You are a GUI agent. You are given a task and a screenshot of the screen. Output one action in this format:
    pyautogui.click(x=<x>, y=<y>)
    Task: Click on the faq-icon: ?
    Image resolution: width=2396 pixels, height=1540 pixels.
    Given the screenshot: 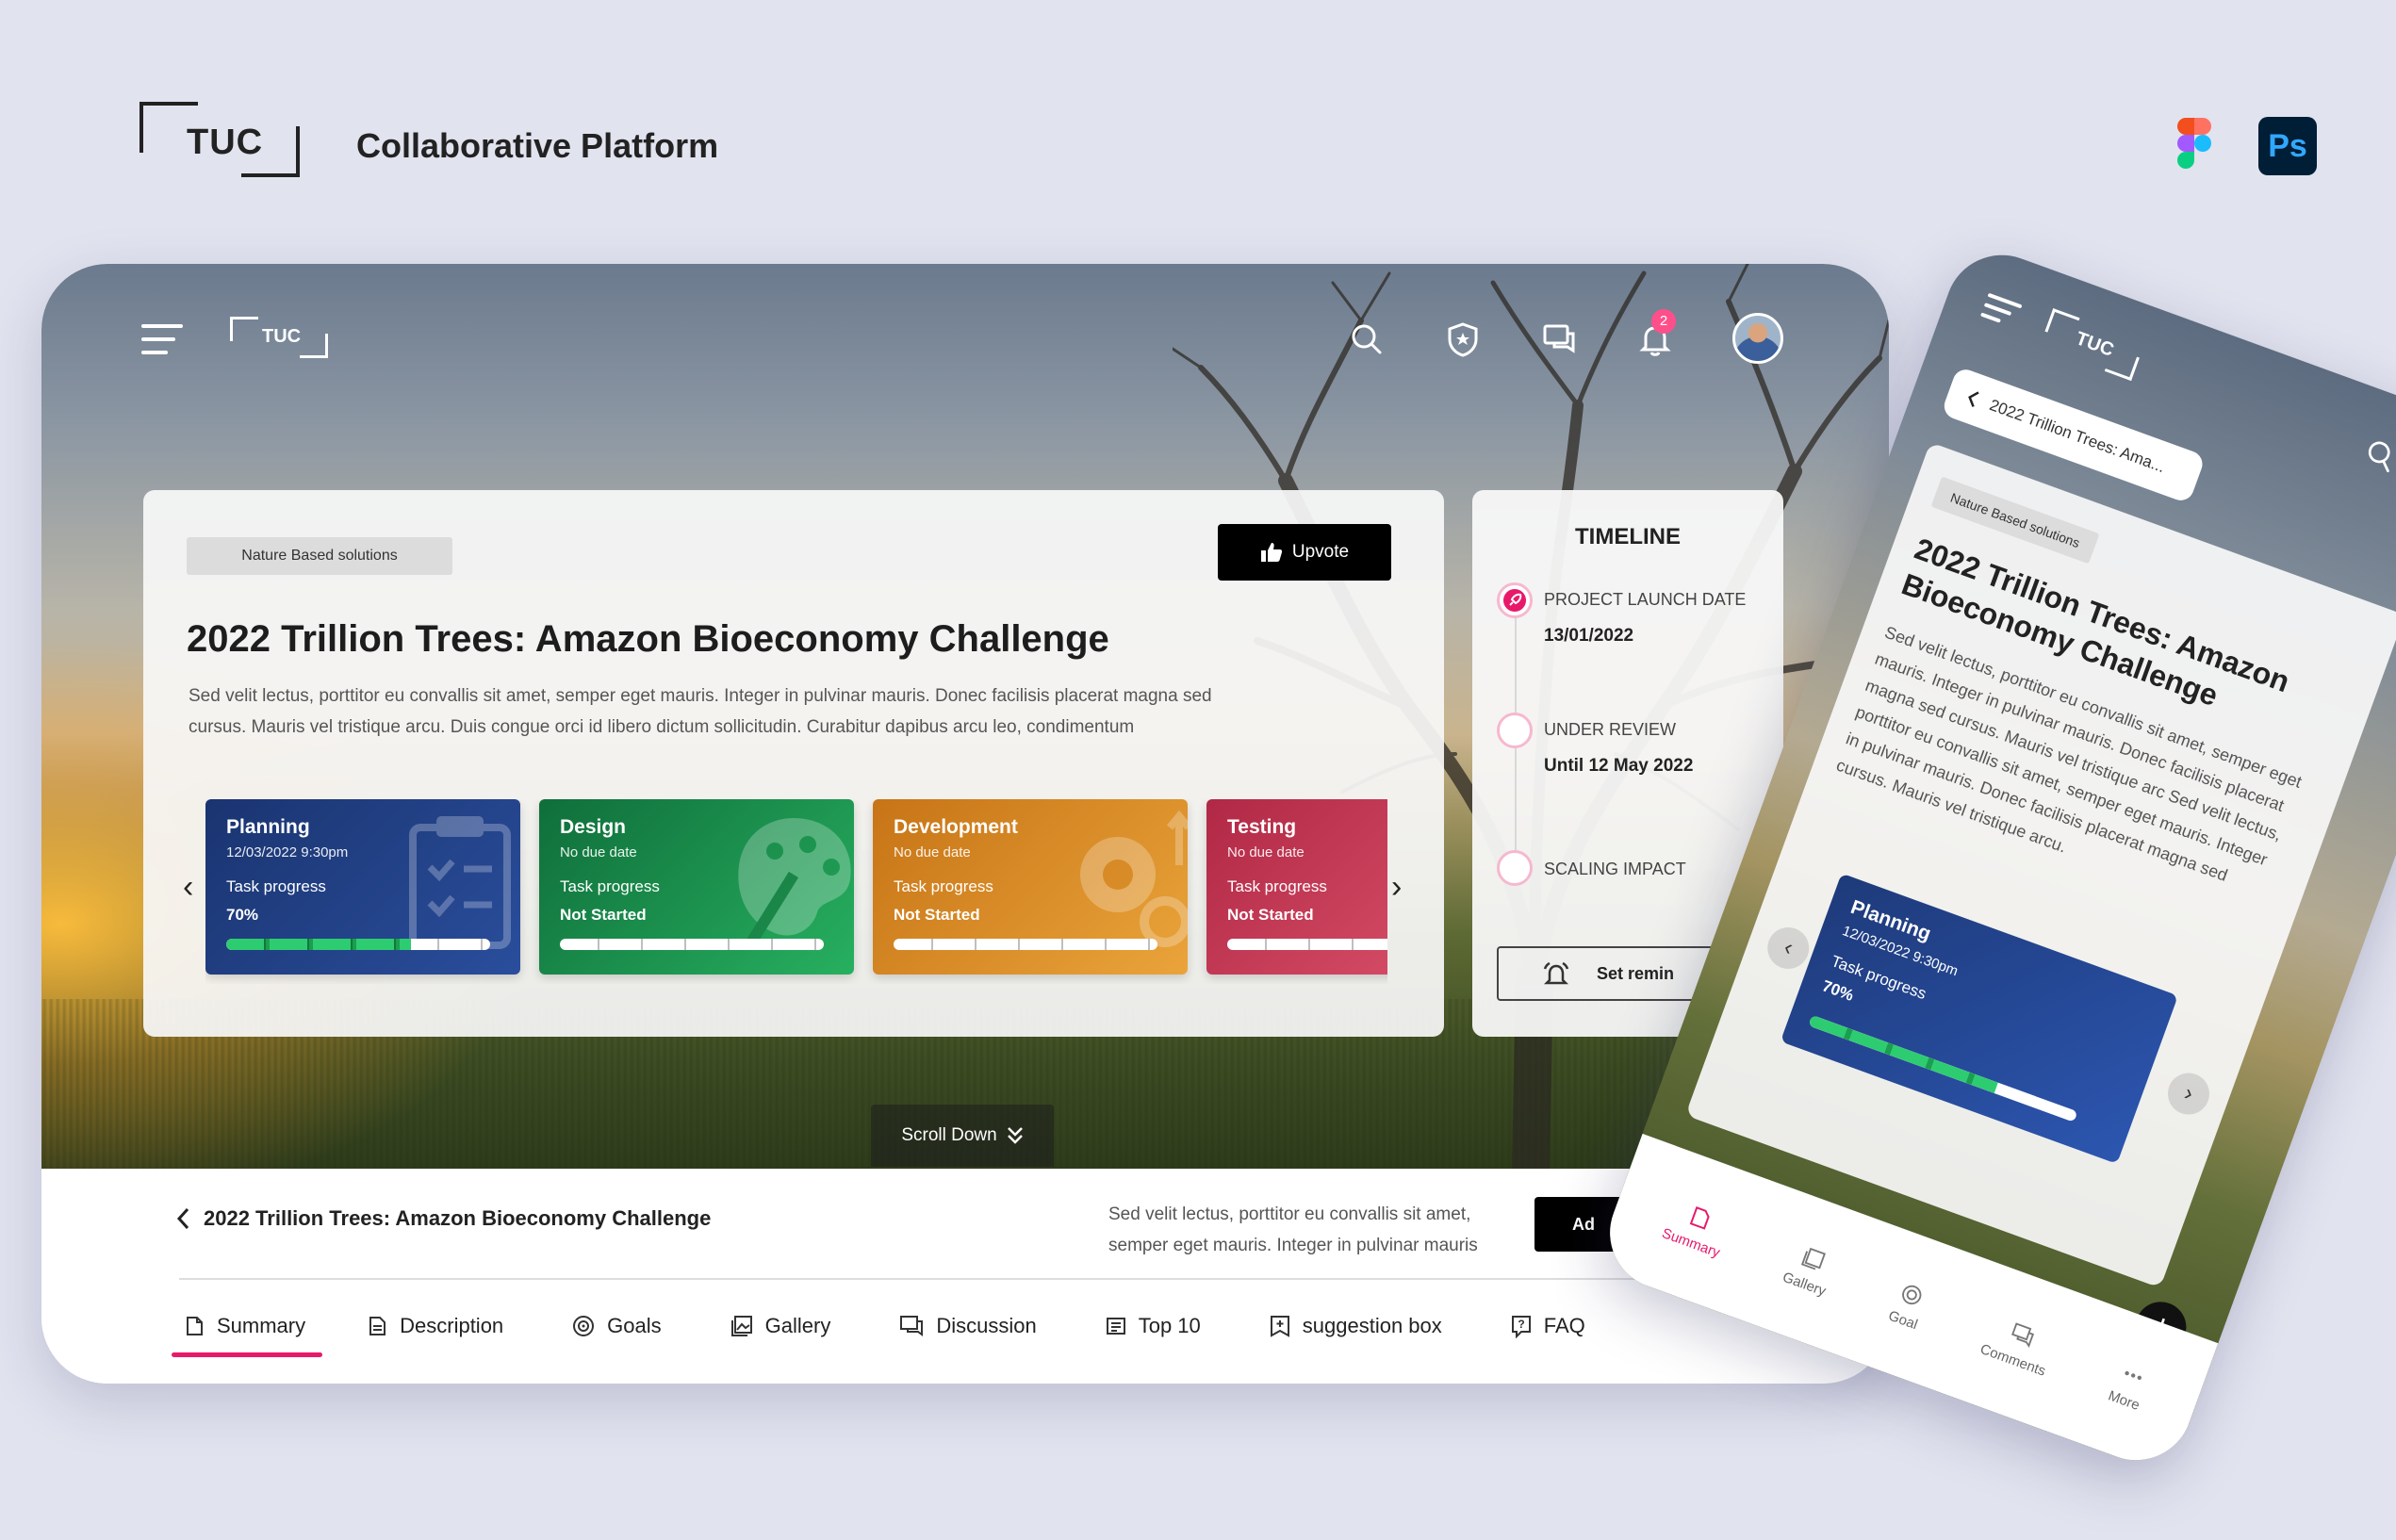 What is the action you would take?
    pyautogui.click(x=1521, y=1327)
    